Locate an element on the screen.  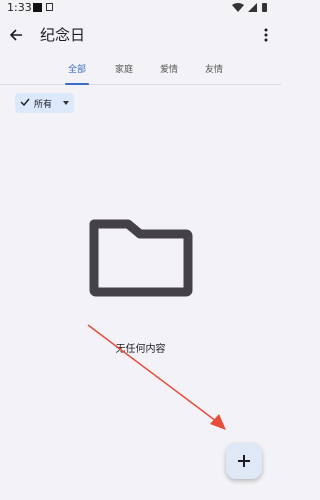
annotation-arrow-icon is located at coordinates (156, 377).